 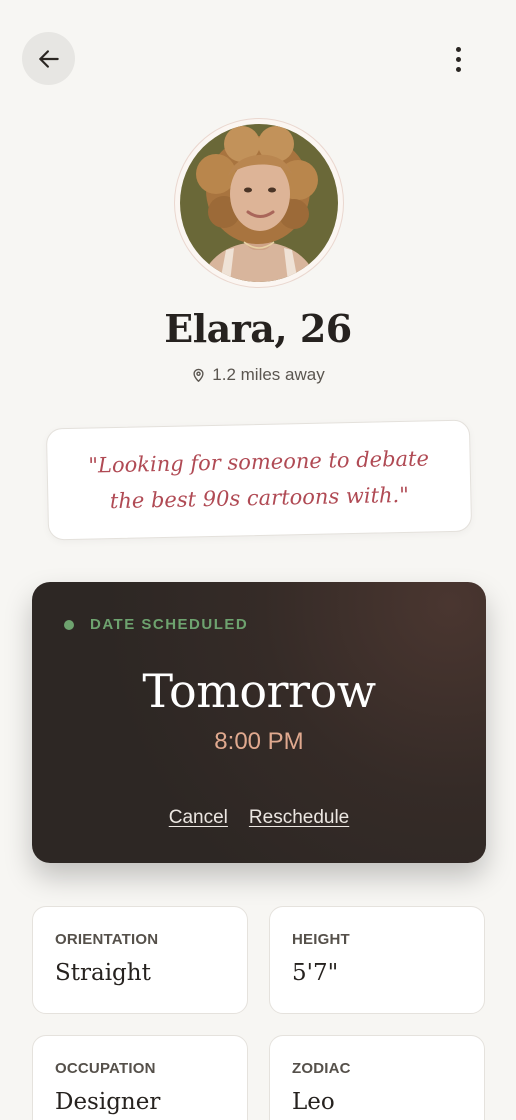 What do you see at coordinates (268, 374) in the screenshot?
I see `distance-text: 1.2 miles away` at bounding box center [268, 374].